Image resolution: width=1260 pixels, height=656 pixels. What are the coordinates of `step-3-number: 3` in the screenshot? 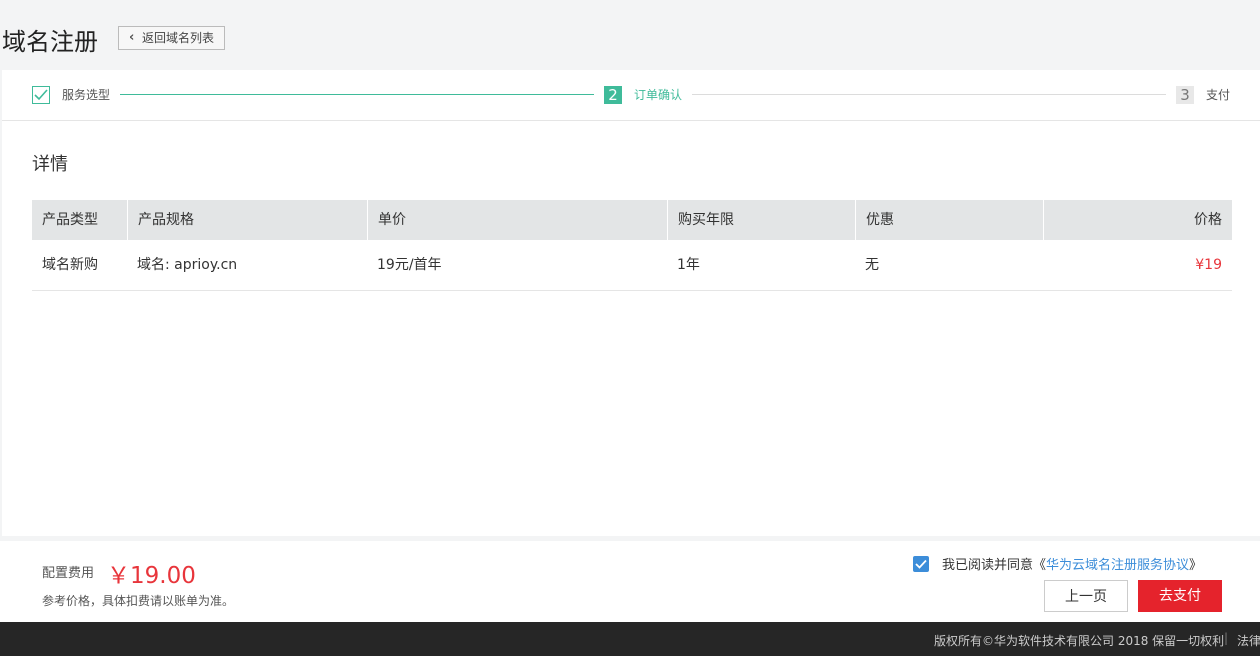 It's located at (1185, 95).